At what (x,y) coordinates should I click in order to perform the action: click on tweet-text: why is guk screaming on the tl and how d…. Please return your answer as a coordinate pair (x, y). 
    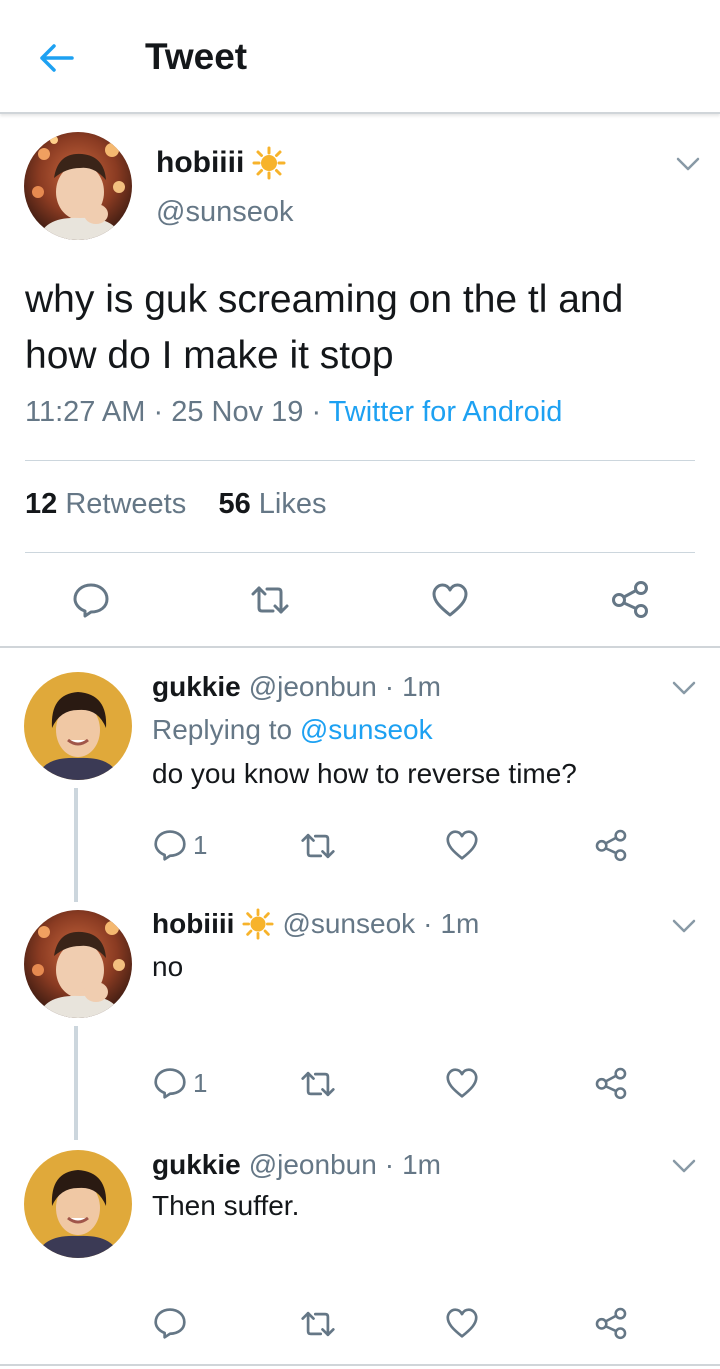
    Looking at the image, I should click on (324, 327).